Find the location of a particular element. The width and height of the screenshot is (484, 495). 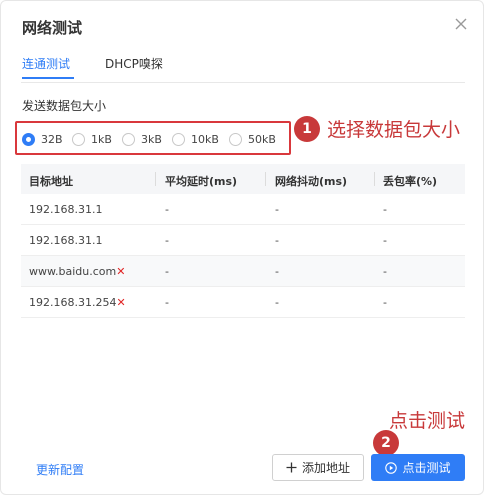

add-address-button: 添加地址 is located at coordinates (318, 467).